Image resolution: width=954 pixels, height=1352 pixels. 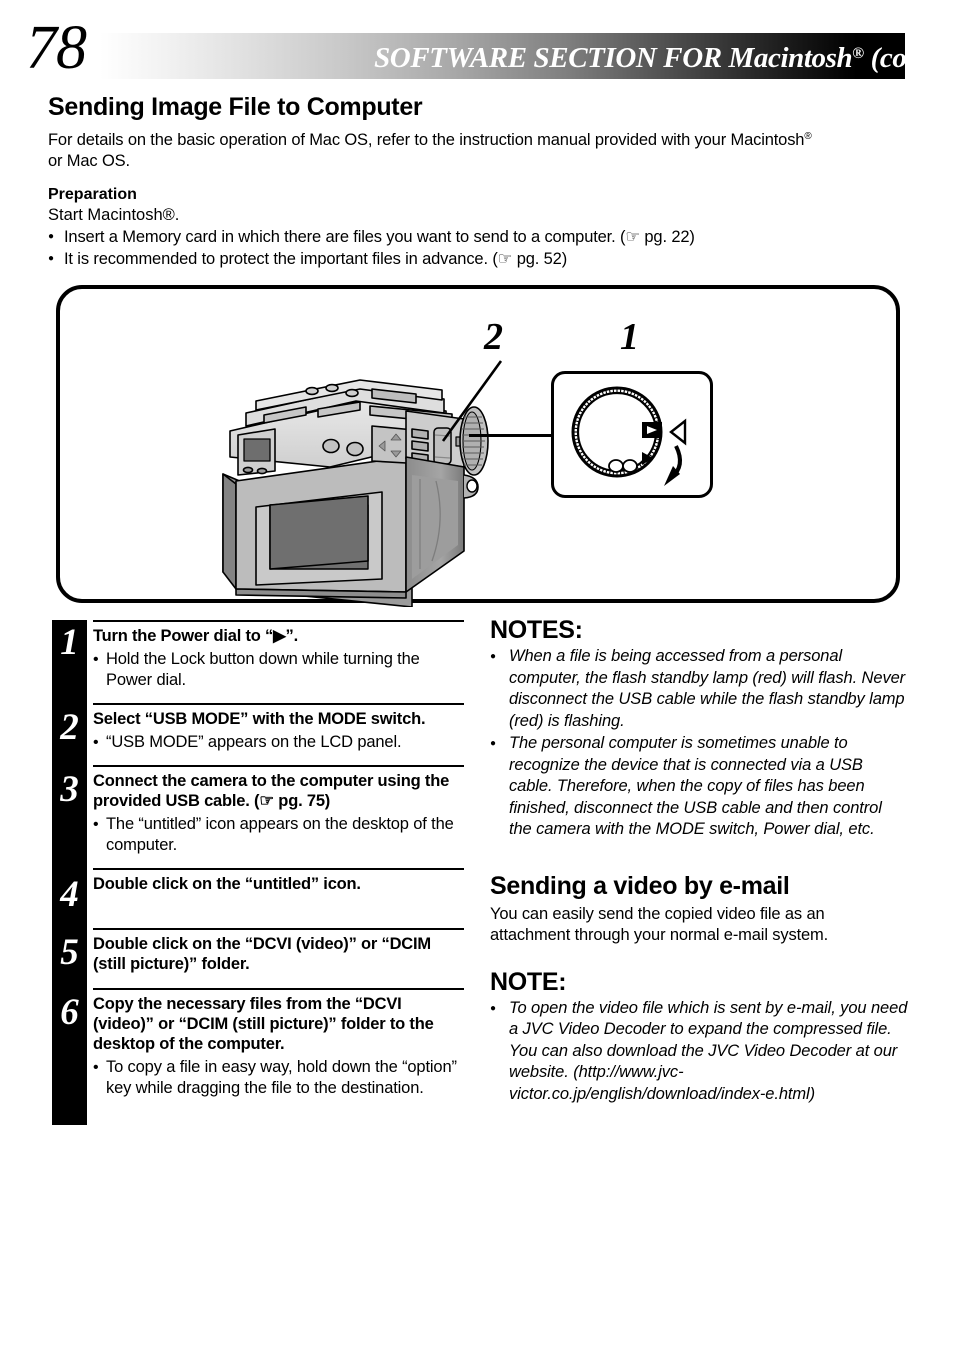 What do you see at coordinates (259, 719) in the screenshot?
I see `step-title: Select “USB MODE” with the MODE switch.` at bounding box center [259, 719].